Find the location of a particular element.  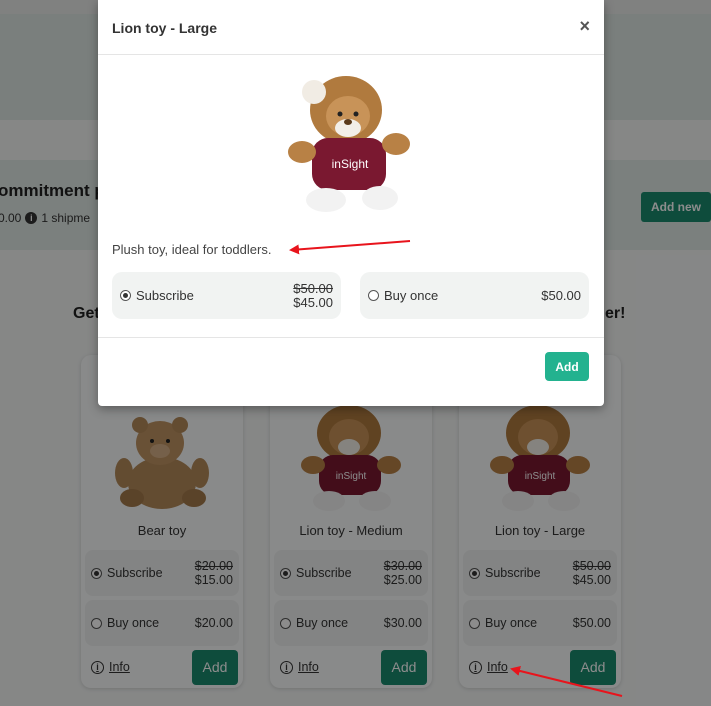

buy-once-price: $50.00 is located at coordinates (561, 295).